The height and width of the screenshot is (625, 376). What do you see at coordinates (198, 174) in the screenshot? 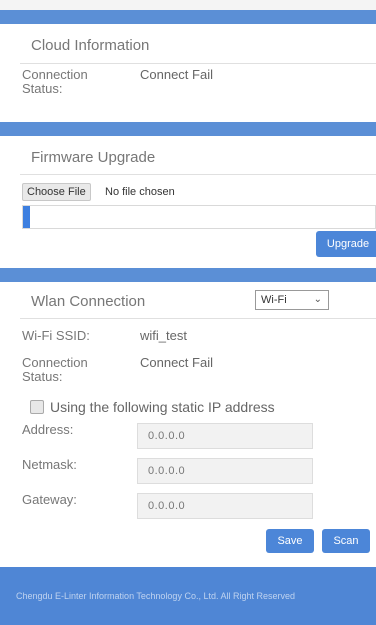
I see `firmware-title-divider` at bounding box center [198, 174].